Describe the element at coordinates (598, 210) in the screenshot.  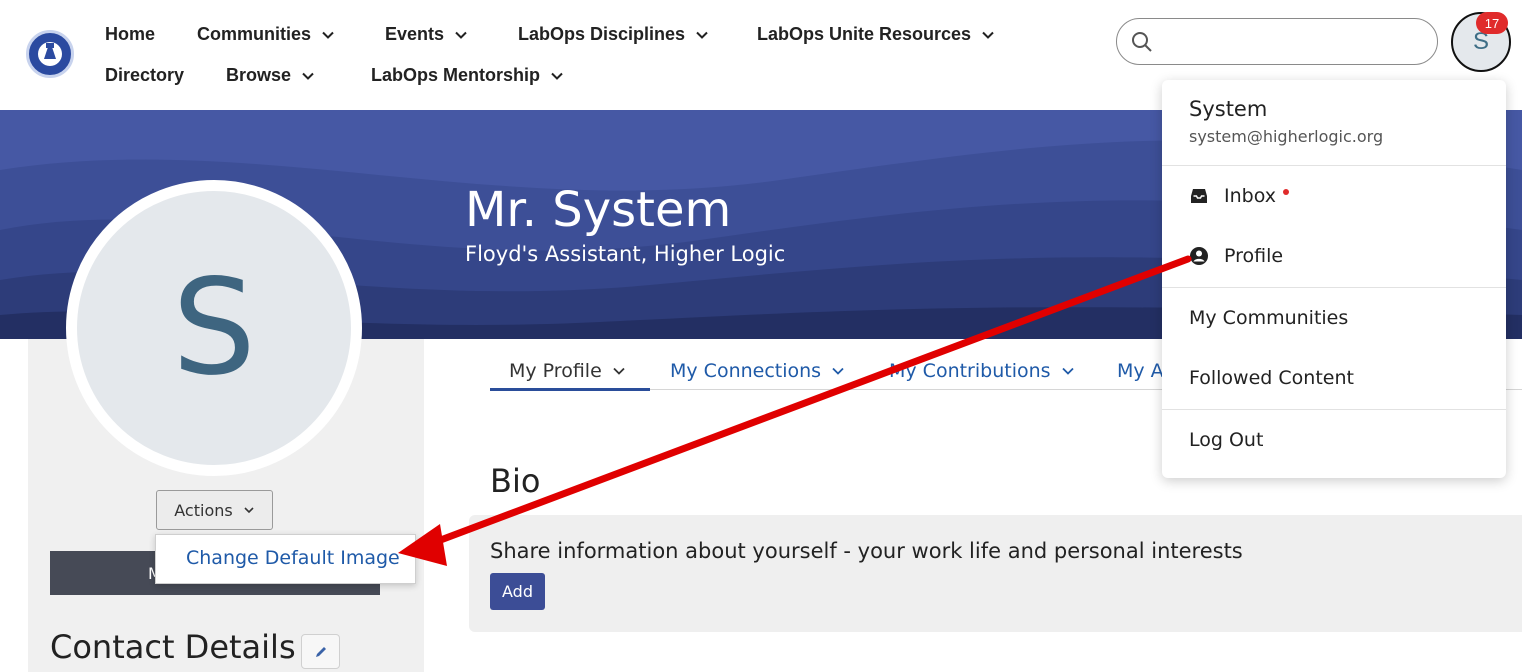
I see `profile-name: Mr. System` at that location.